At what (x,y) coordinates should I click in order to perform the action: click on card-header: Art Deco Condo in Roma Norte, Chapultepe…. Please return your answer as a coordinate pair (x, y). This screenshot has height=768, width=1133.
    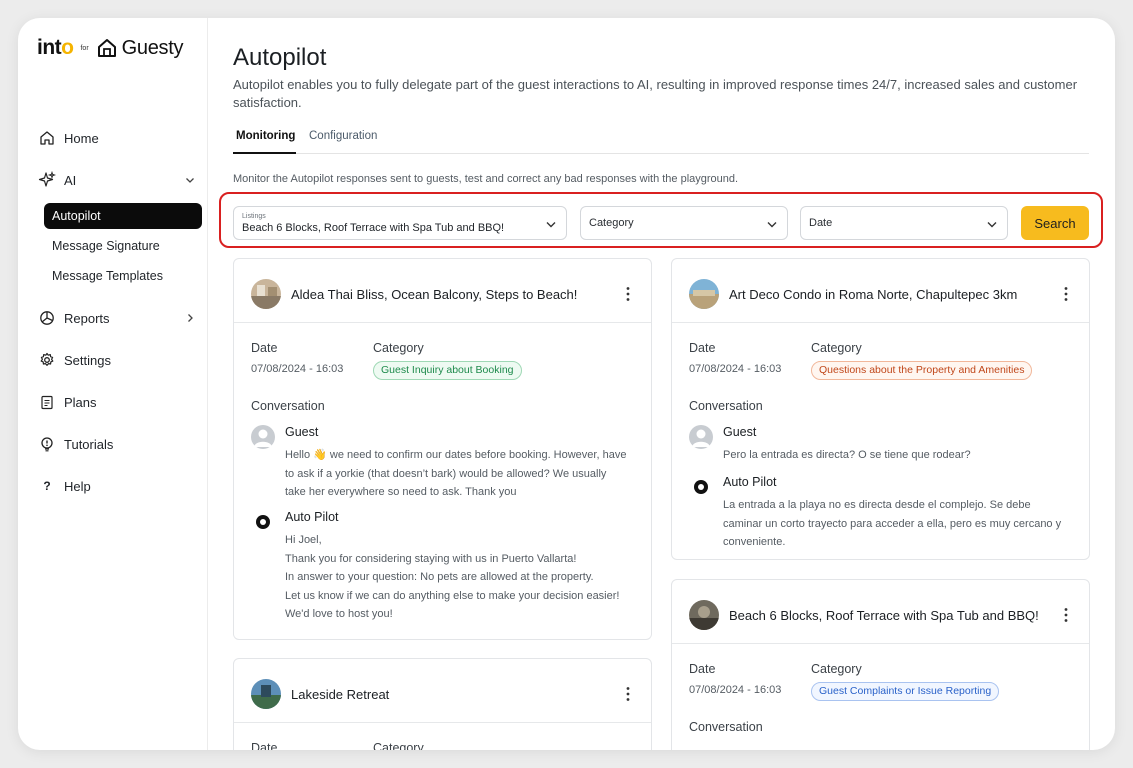
    Looking at the image, I should click on (880, 291).